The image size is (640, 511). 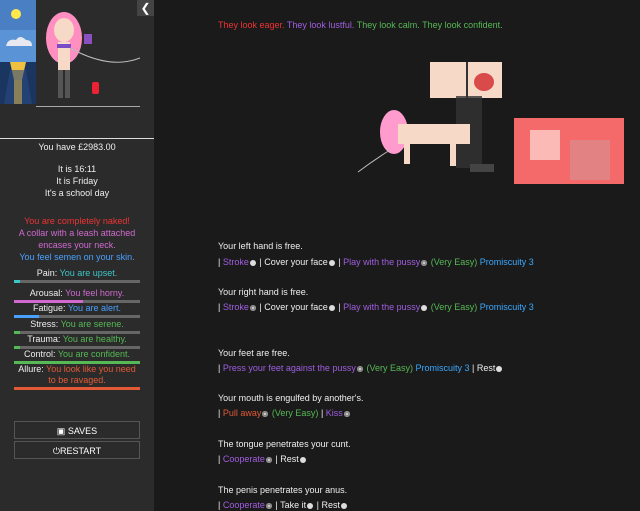 I want to click on pe-take-it-link: Take it, so click(x=293, y=505).